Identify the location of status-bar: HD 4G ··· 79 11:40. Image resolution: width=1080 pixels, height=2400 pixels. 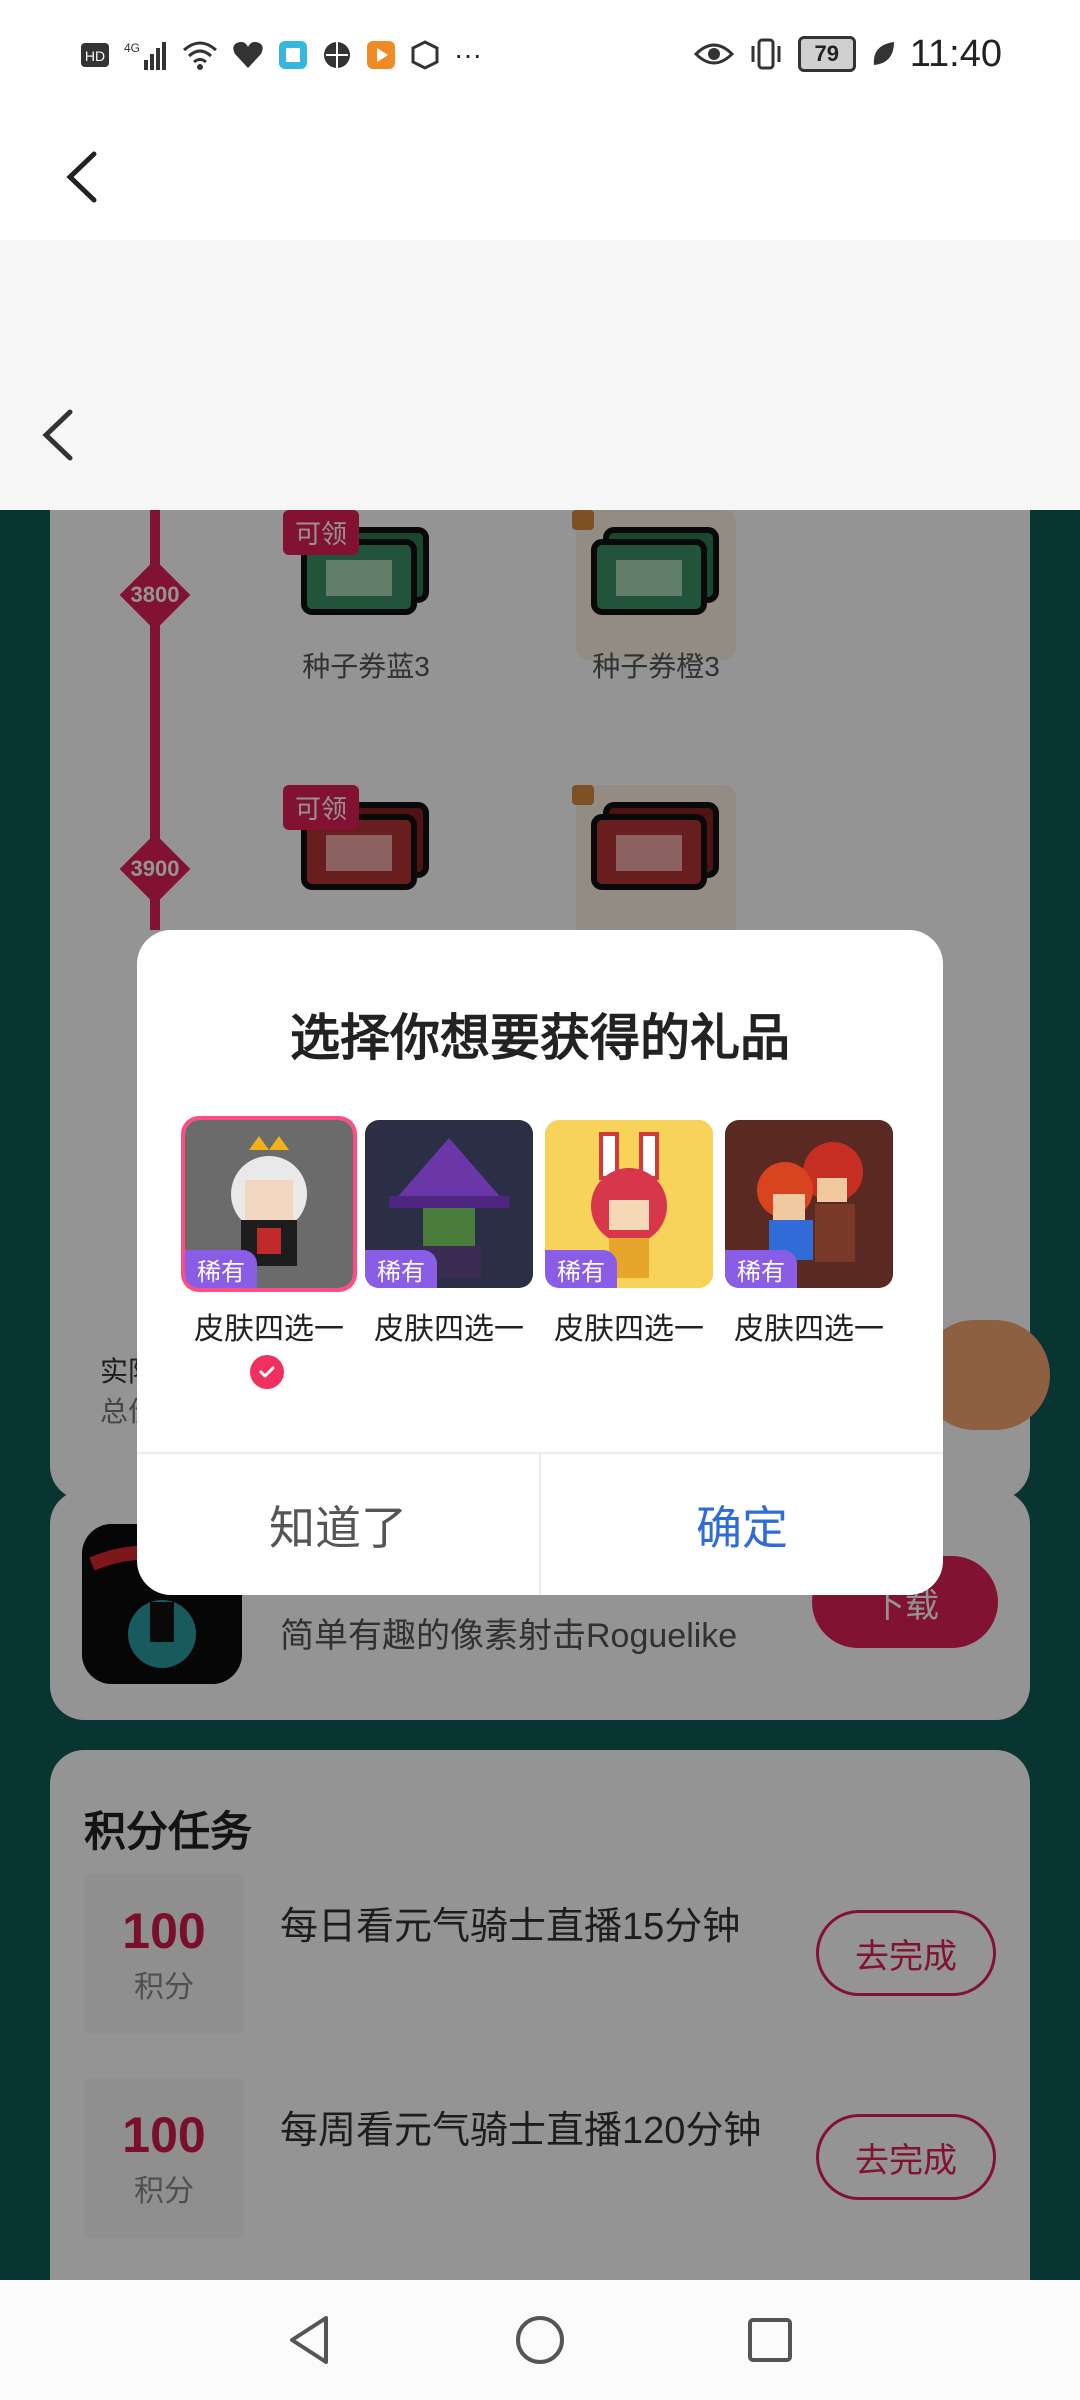
(540, 55).